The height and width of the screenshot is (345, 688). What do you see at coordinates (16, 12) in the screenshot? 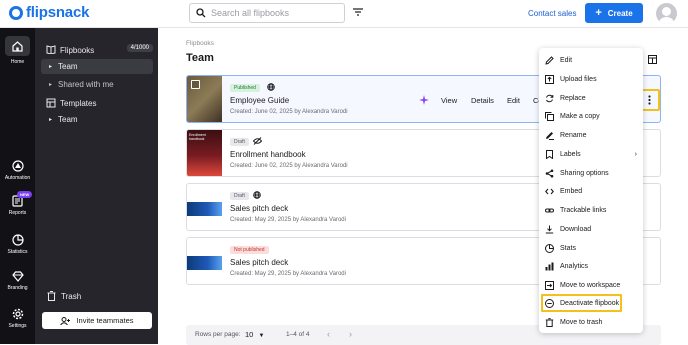
I see `logo-mark-icon` at bounding box center [16, 12].